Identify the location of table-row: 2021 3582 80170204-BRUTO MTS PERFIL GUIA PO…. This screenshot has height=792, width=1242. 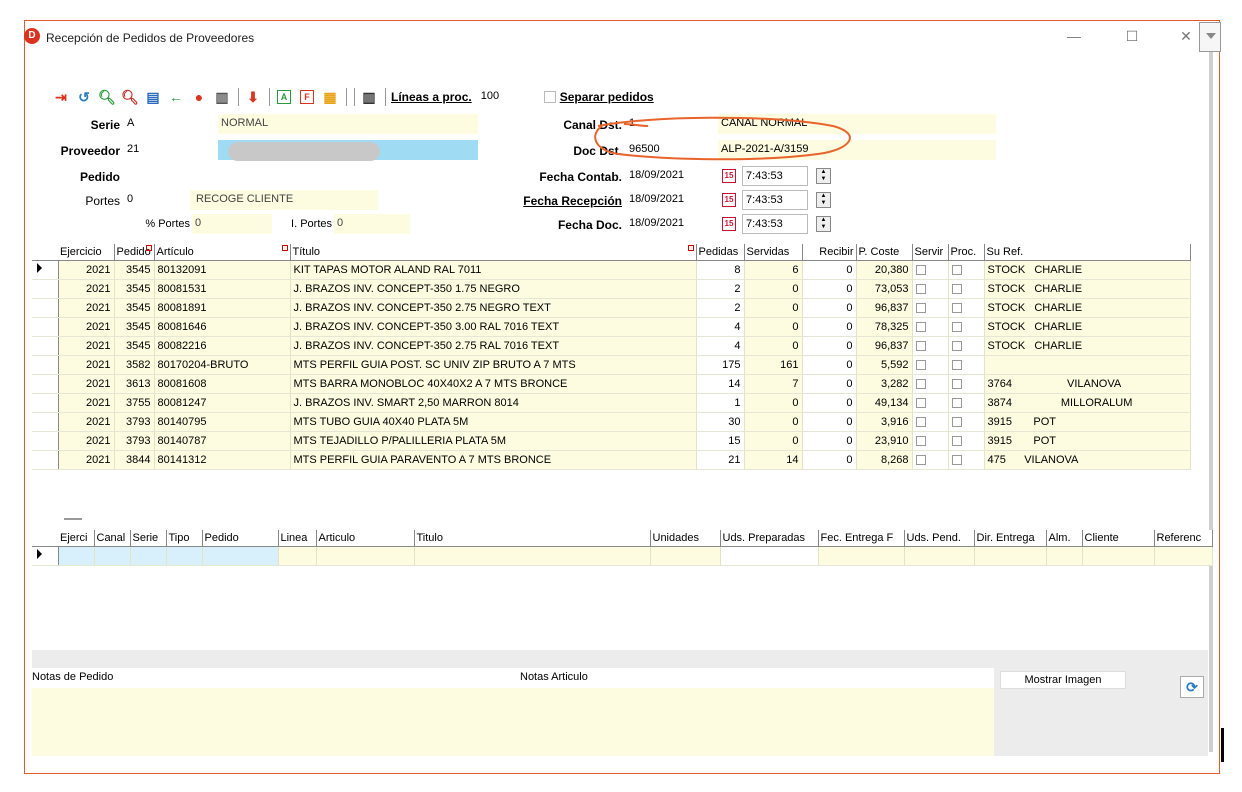
(611, 365).